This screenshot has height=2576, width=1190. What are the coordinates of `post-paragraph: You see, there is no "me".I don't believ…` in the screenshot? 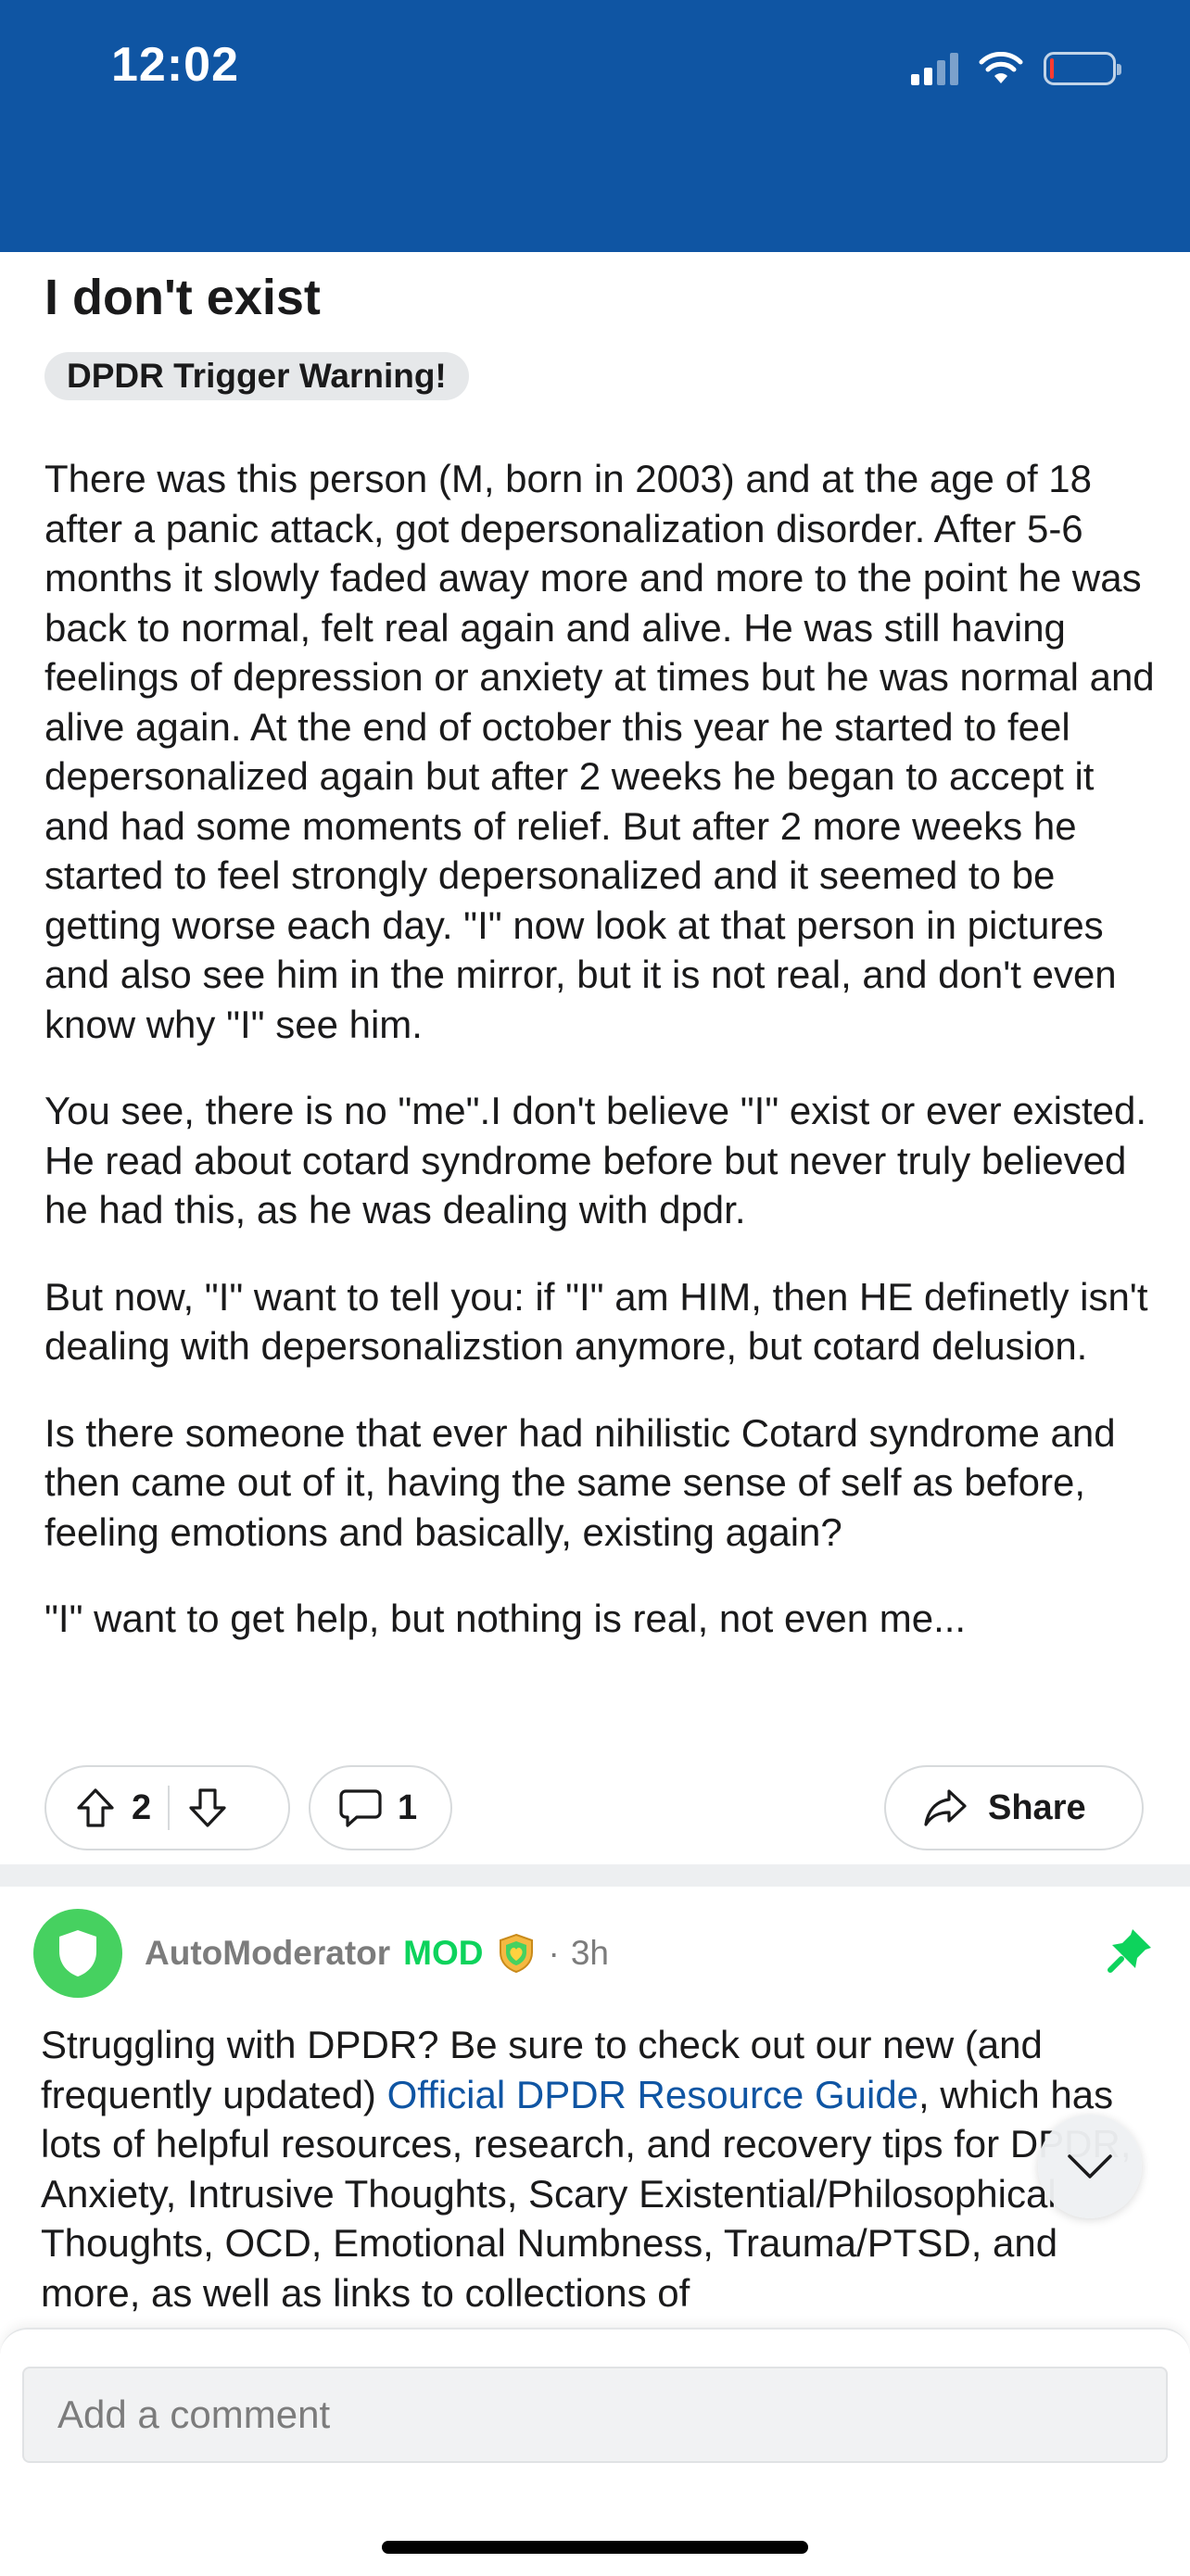 It's located at (595, 1160).